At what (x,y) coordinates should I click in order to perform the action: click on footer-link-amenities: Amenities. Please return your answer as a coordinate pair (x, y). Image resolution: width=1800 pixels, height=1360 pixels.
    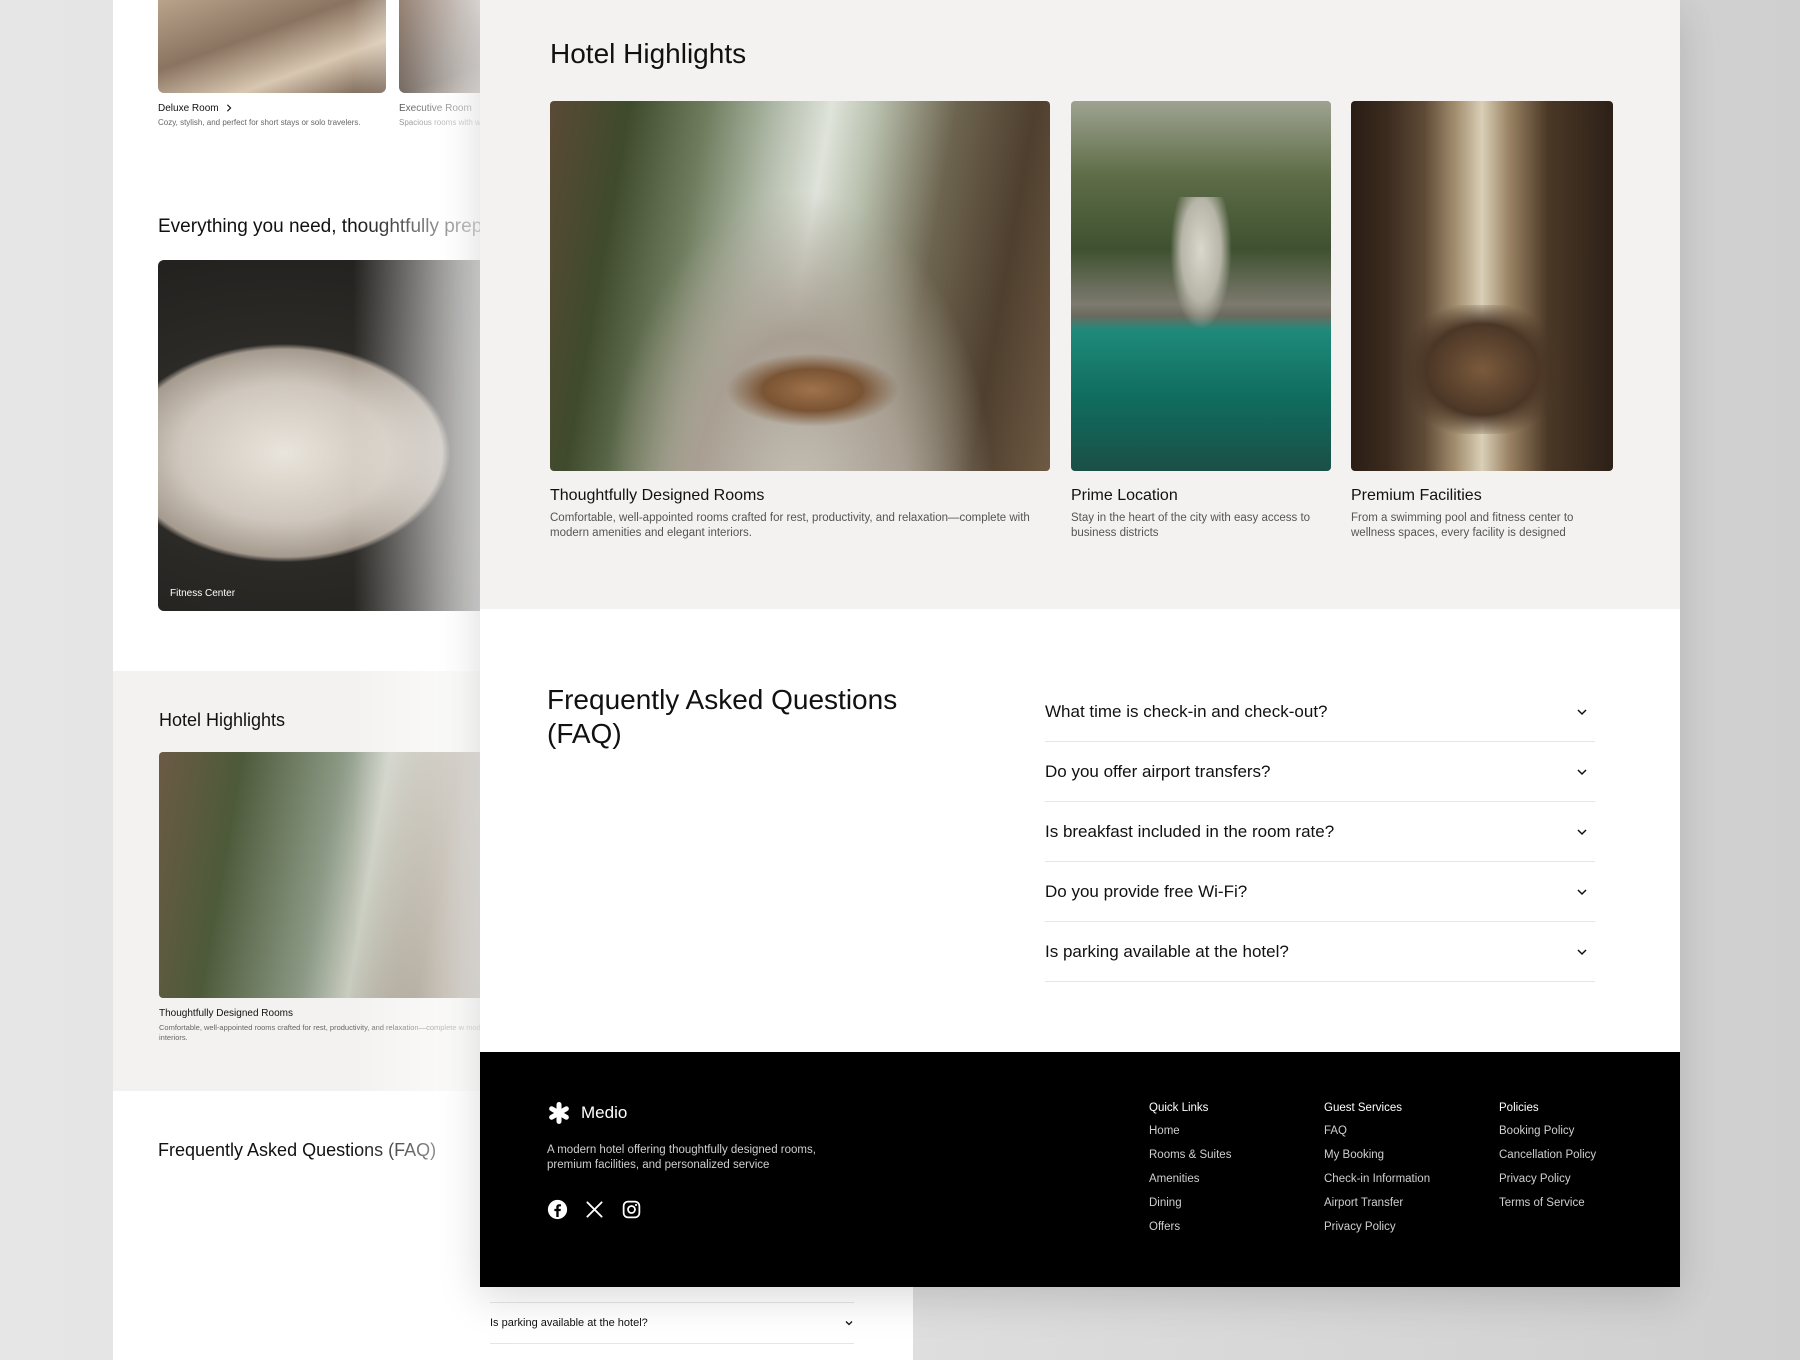
    Looking at the image, I should click on (1190, 1179).